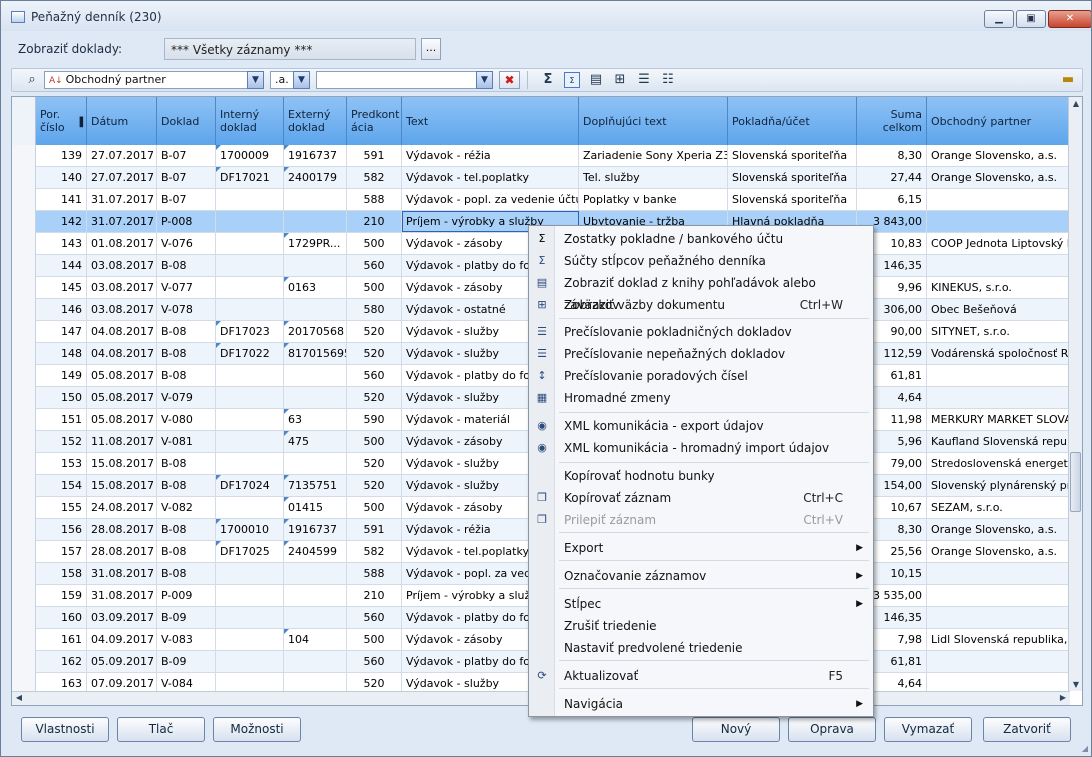 This screenshot has width=1092, height=757. Describe the element at coordinates (998, 419) in the screenshot. I see `row-obchodny-partner: MERKURY MARKET SLOVAKI` at that location.